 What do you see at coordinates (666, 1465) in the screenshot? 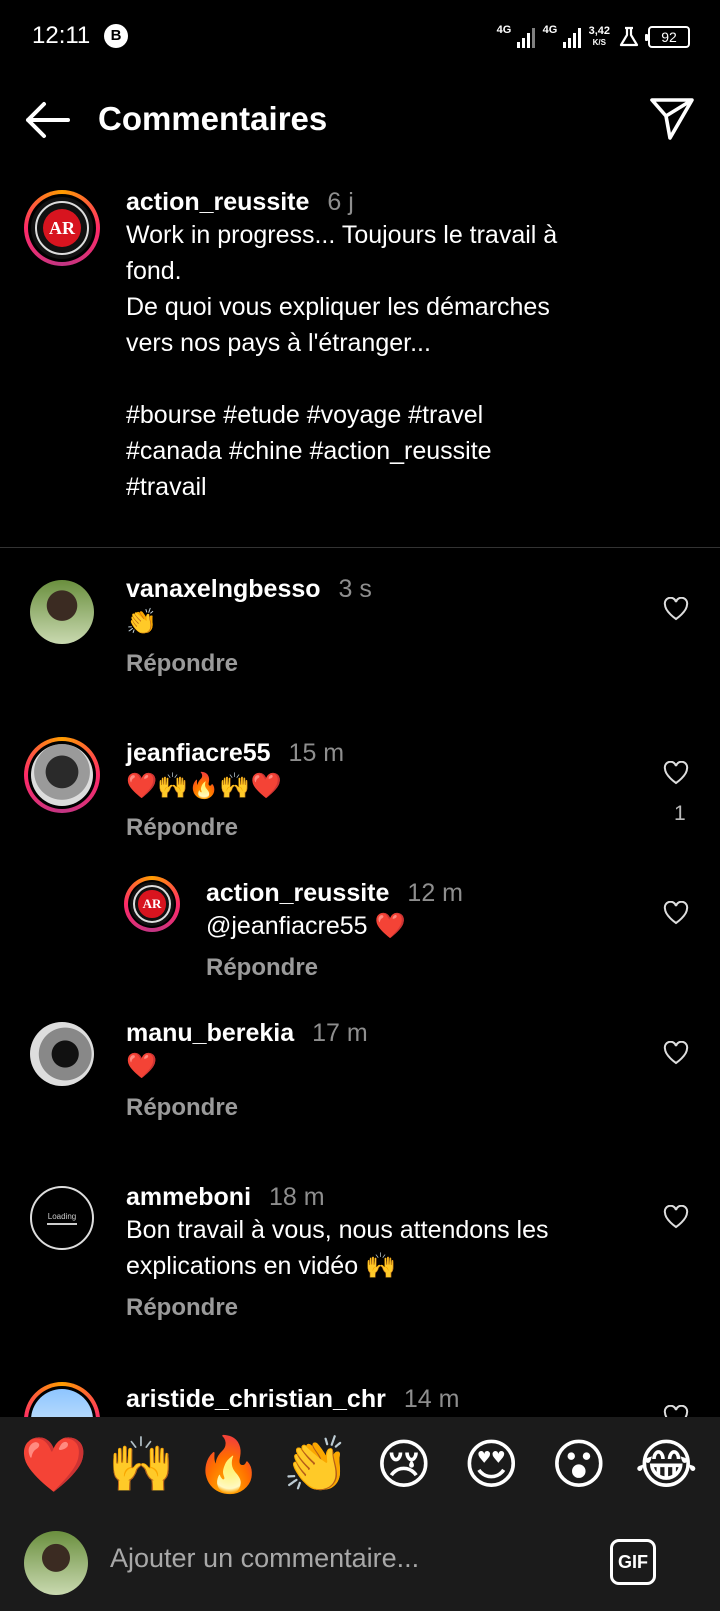
I see `emoji-laughing-button: 😂` at bounding box center [666, 1465].